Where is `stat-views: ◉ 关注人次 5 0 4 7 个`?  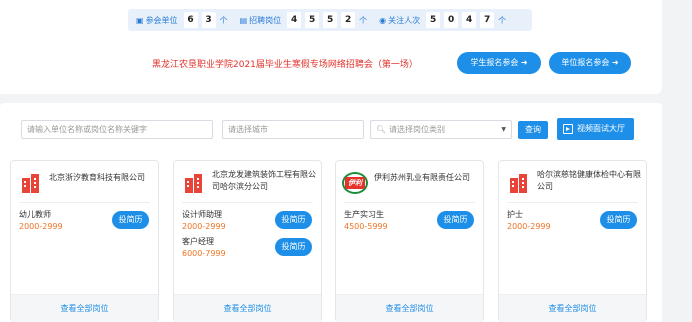
stat-views: ◉ 关注人次 5 0 4 7 个 is located at coordinates (442, 20).